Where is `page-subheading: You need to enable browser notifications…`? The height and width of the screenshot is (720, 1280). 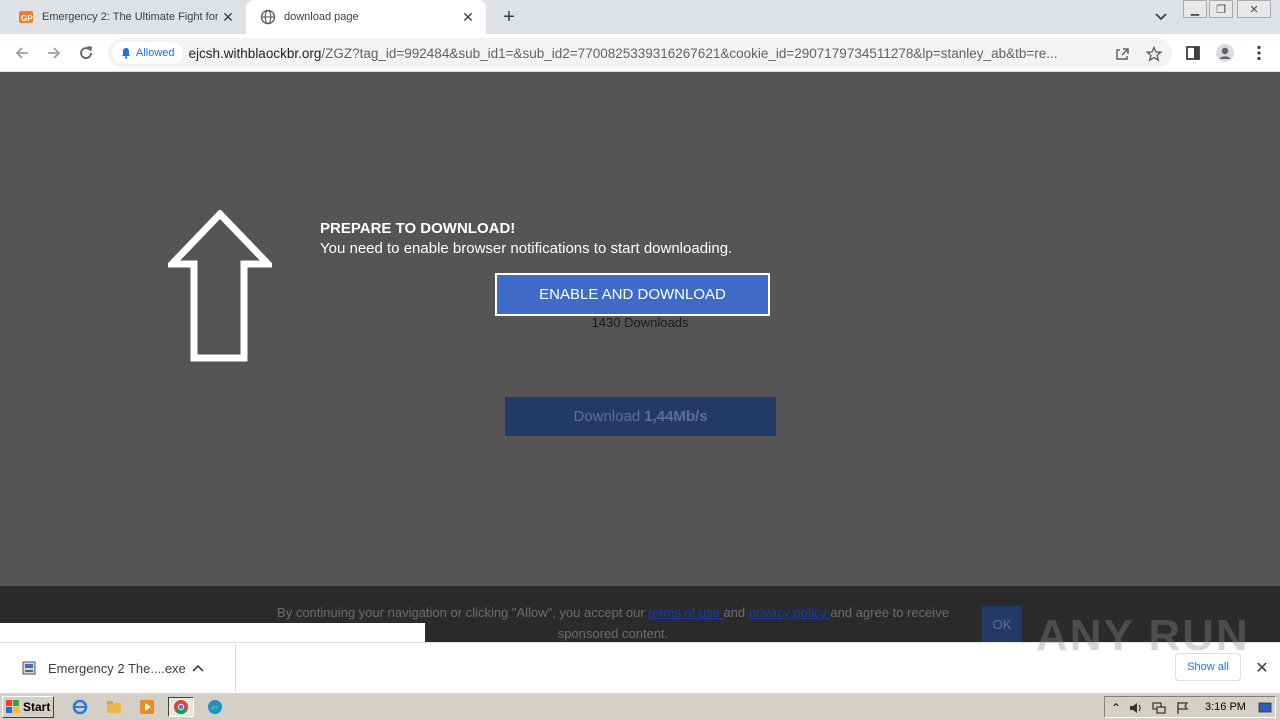
page-subheading: You need to enable browser notifications… is located at coordinates (526, 248).